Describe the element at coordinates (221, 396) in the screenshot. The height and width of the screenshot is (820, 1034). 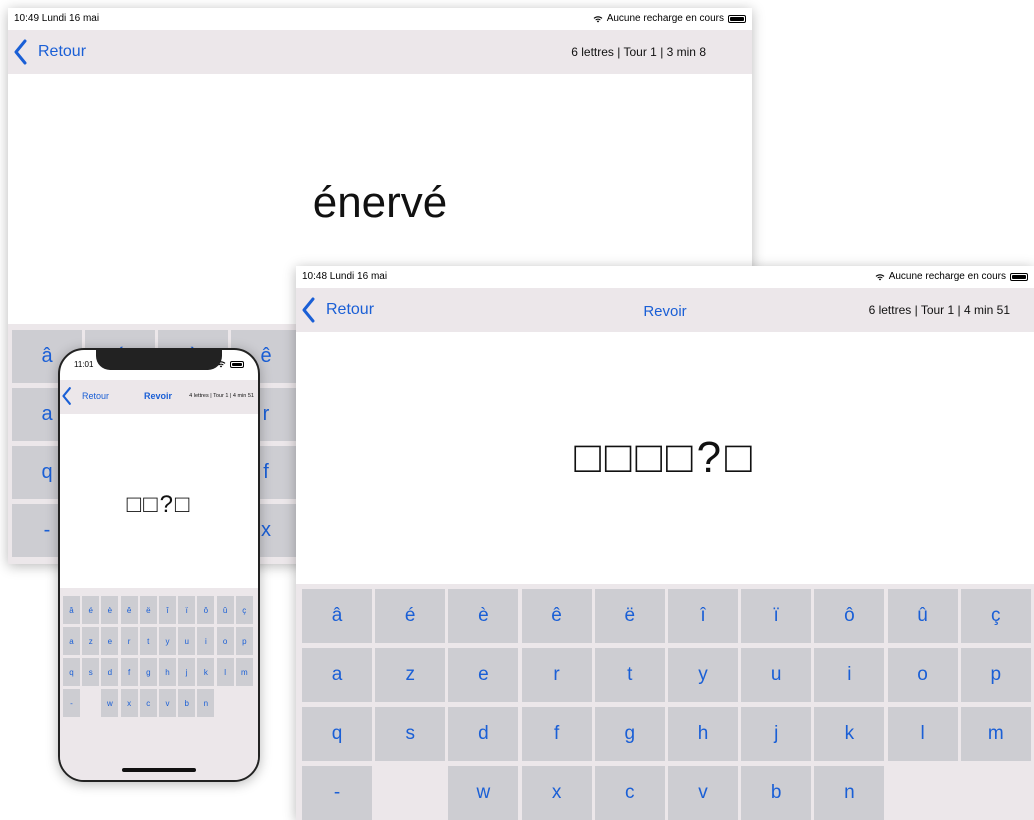
I see `game-info: 4 lettres | Tour 1 | 4 min 51` at that location.